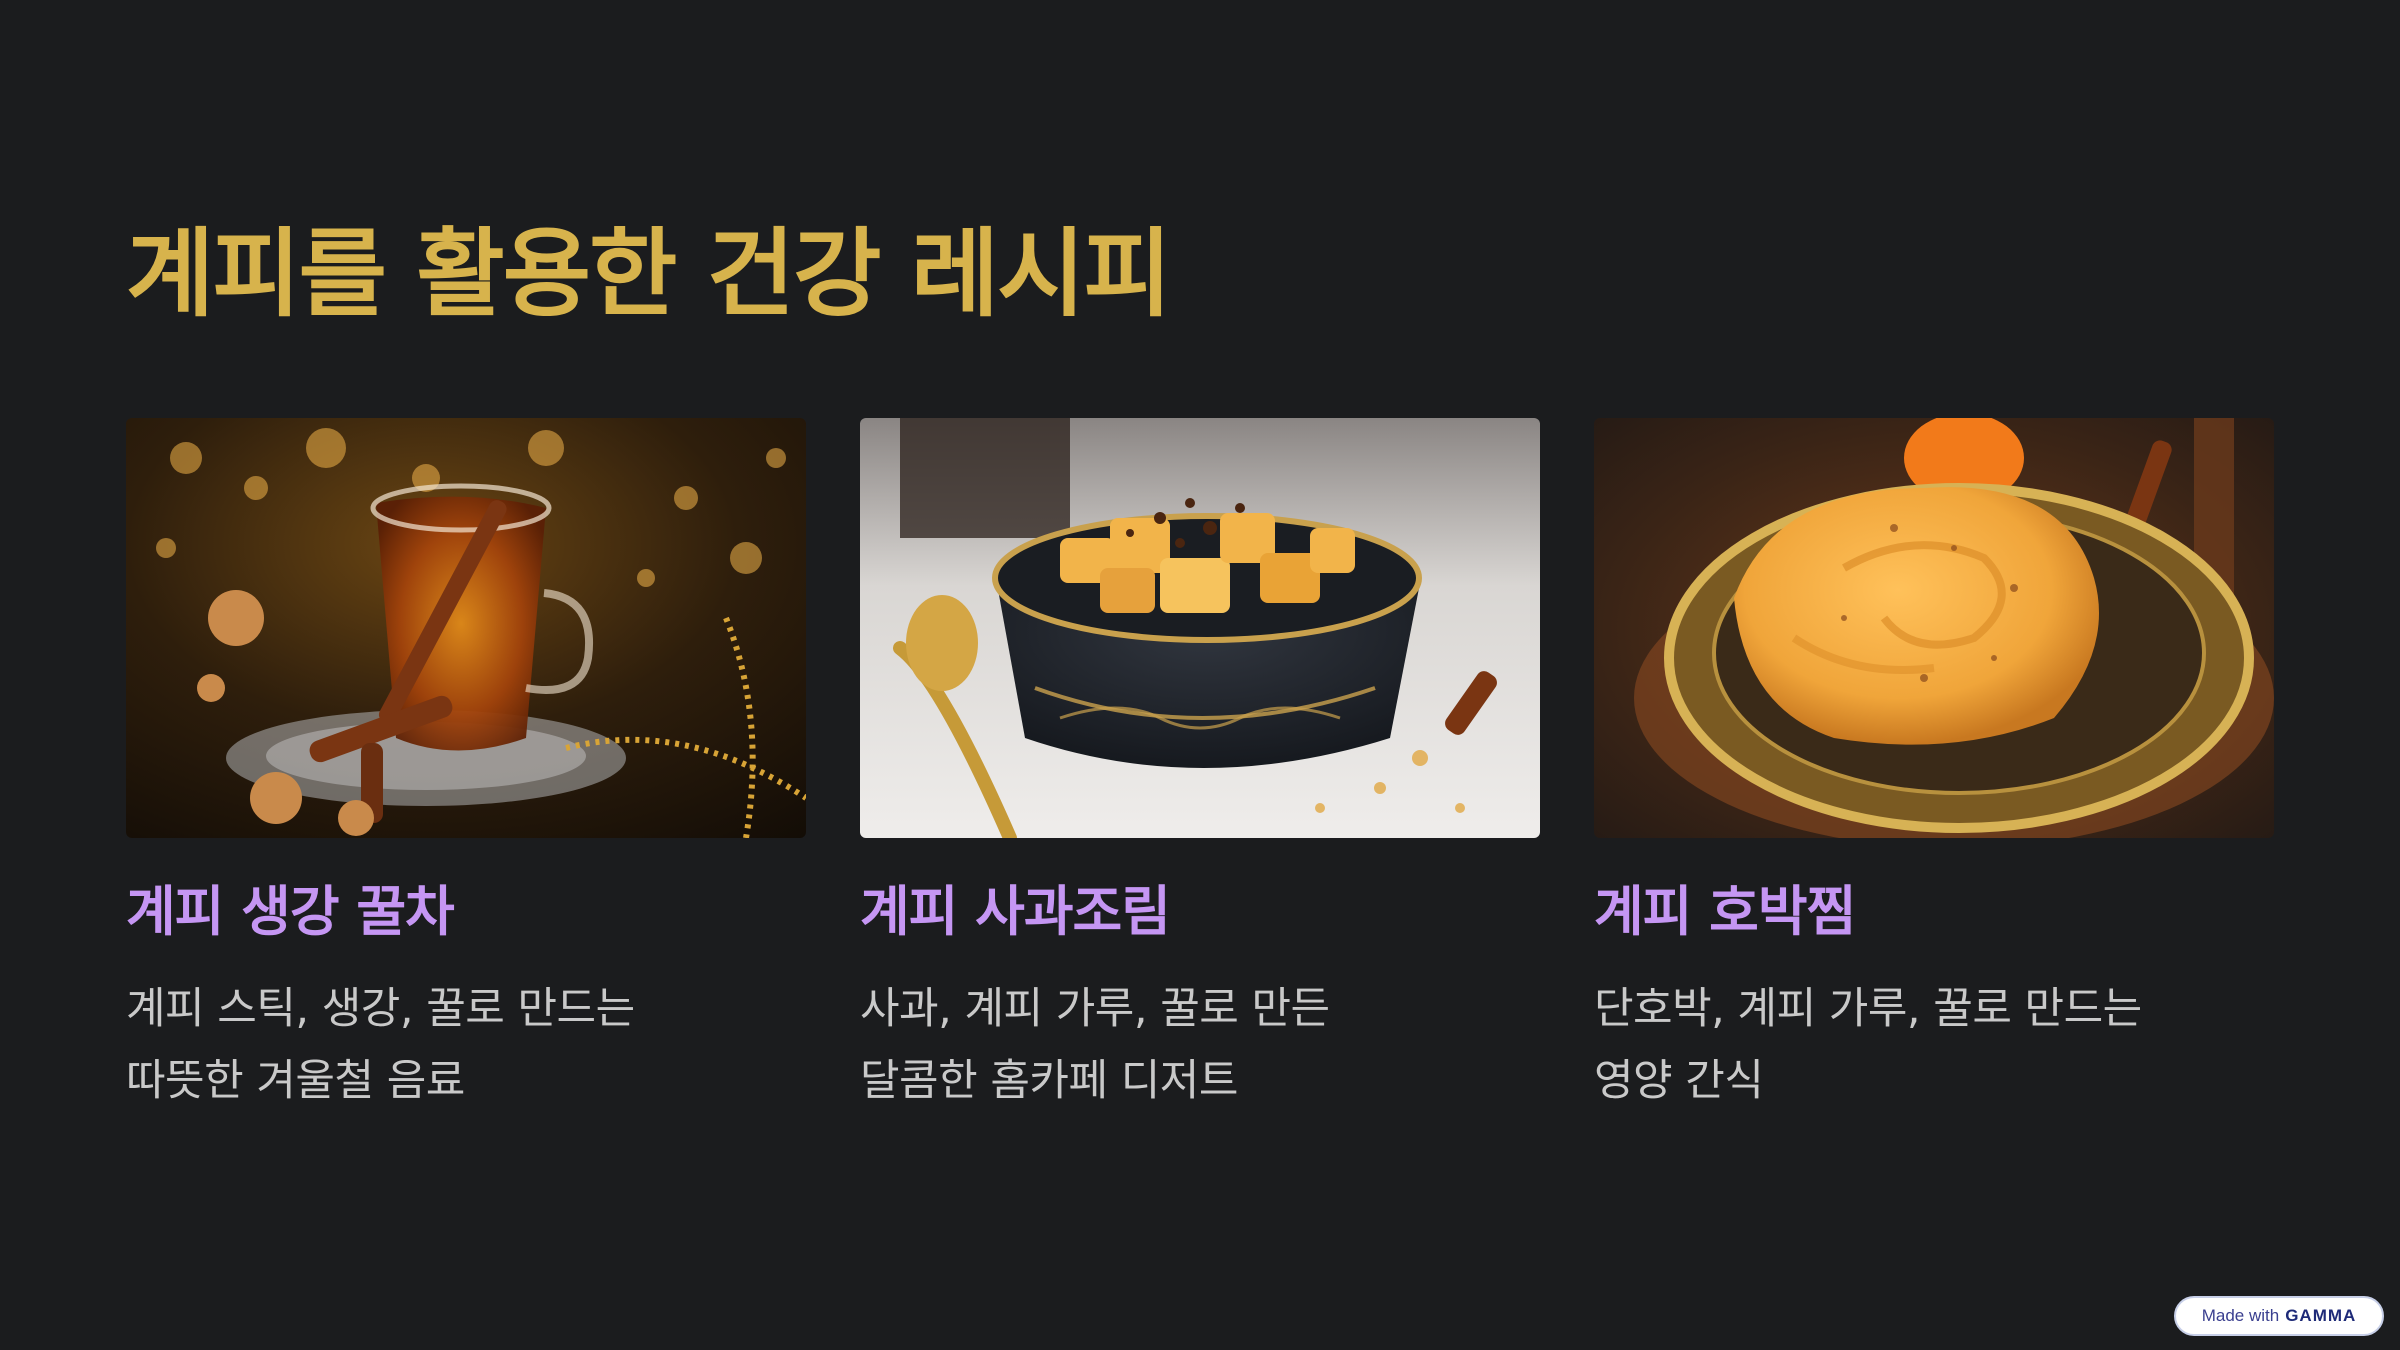 This screenshot has height=1350, width=2400. Describe the element at coordinates (1934, 628) in the screenshot. I see `pumpkin-photo` at that location.